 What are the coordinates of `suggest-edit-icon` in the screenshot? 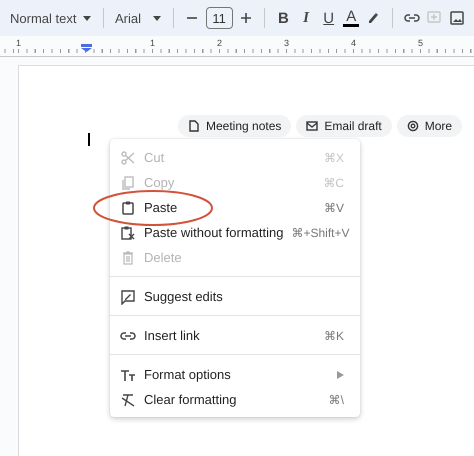 It's located at (128, 296).